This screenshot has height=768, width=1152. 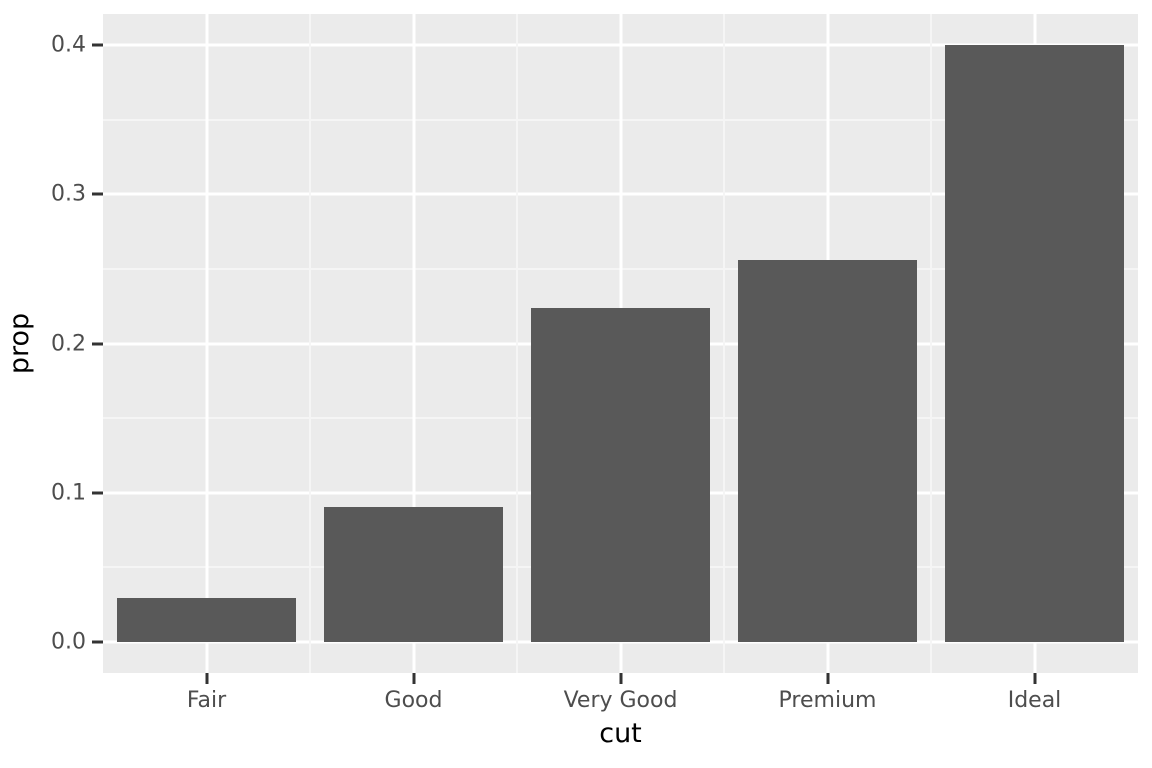 What do you see at coordinates (68, 45) in the screenshot?
I see `y-tick-label: 0.4` at bounding box center [68, 45].